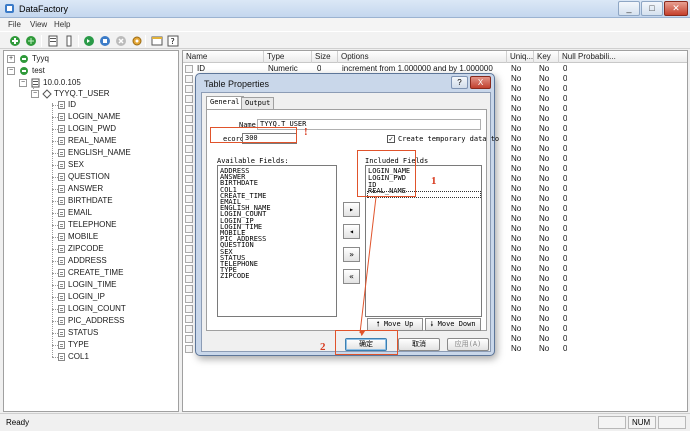 The height and width of the screenshot is (431, 690). What do you see at coordinates (468, 344) in the screenshot?
I see `apply-button: 应用(A)` at bounding box center [468, 344].